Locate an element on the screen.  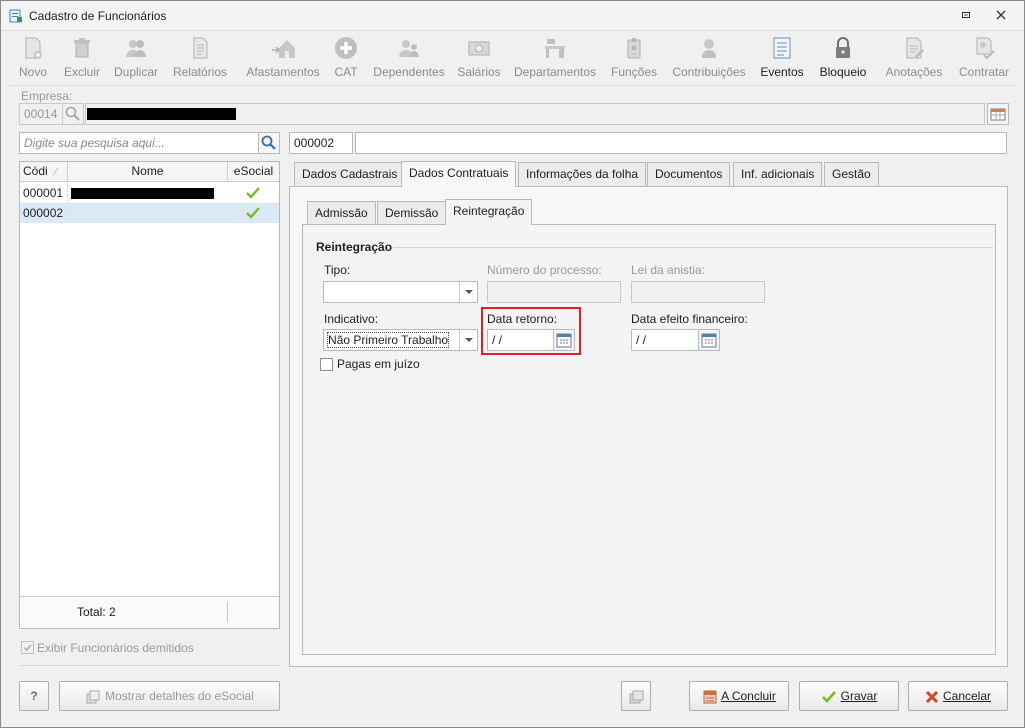
data-efeito-calendar-button is located at coordinates (709, 340).